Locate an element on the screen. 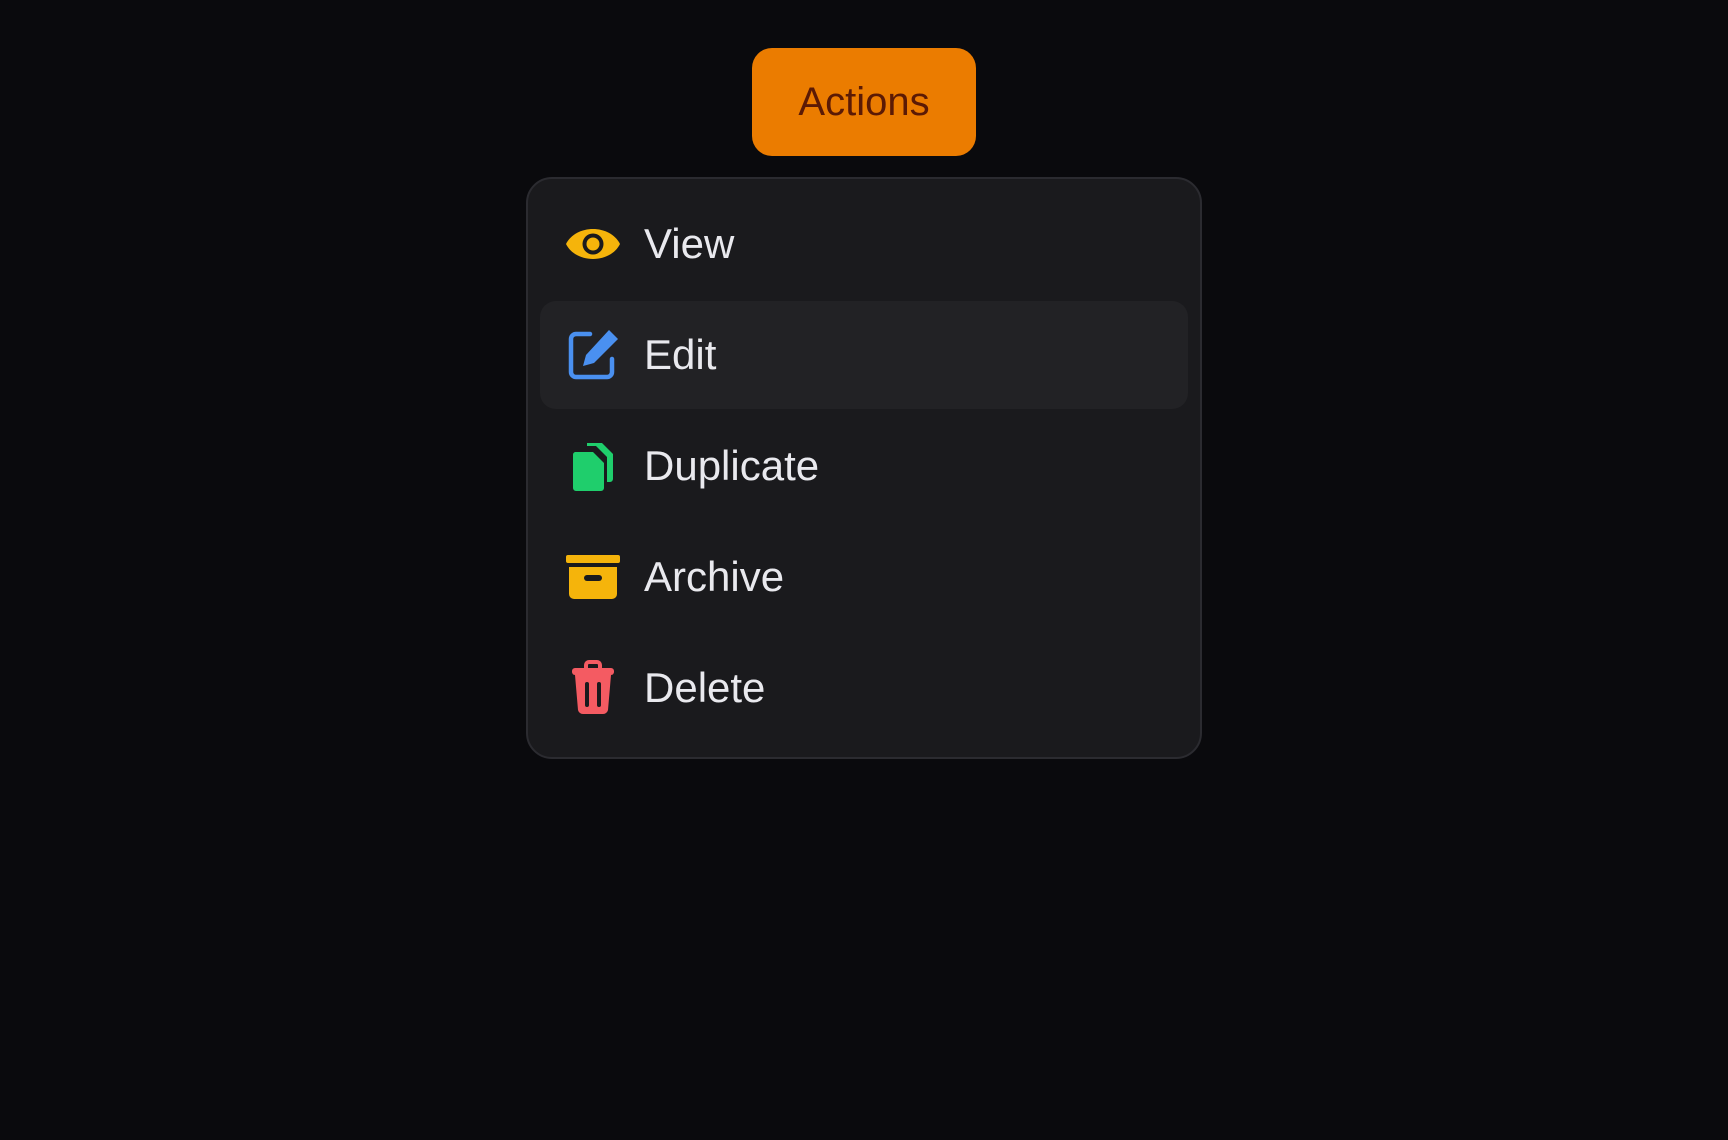  actions-button-label: Actions is located at coordinates (864, 101).